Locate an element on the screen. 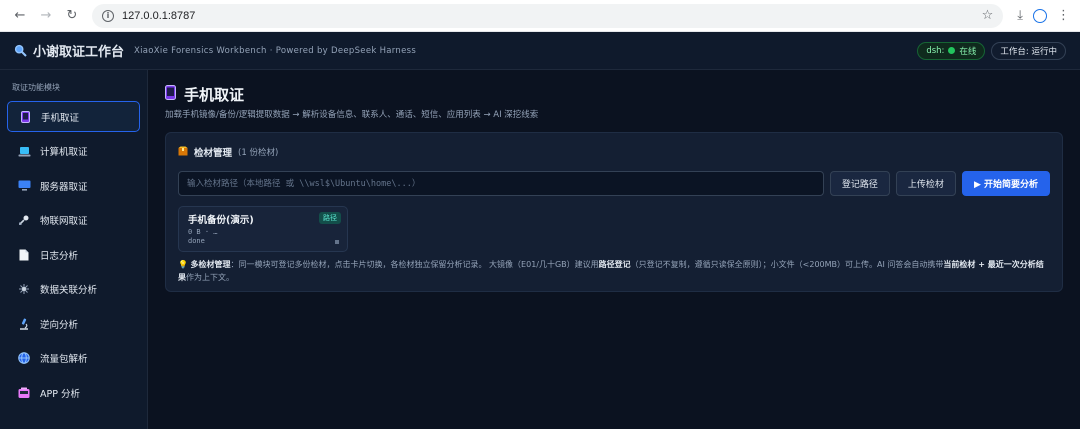 The image size is (1080, 429). sidebar-item-correlation: 数据关联分析 is located at coordinates (73, 289).